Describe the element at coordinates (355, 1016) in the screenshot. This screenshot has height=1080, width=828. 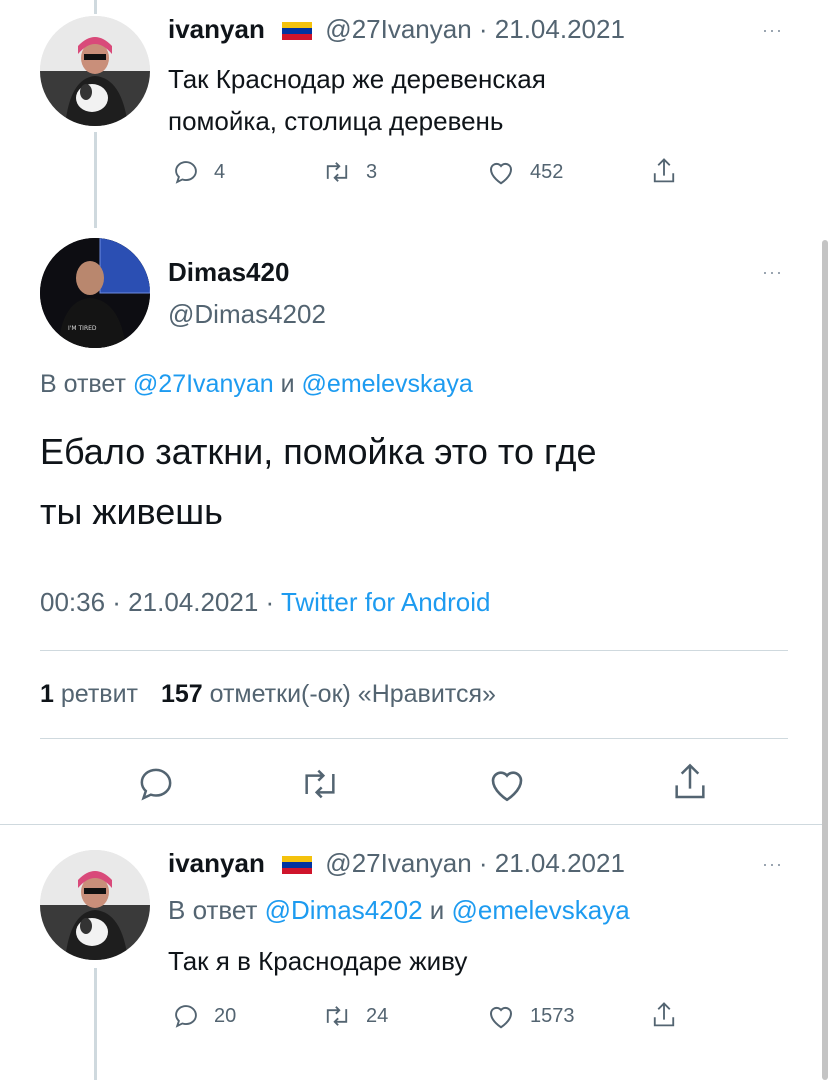
I see `retweet-button: 24` at that location.